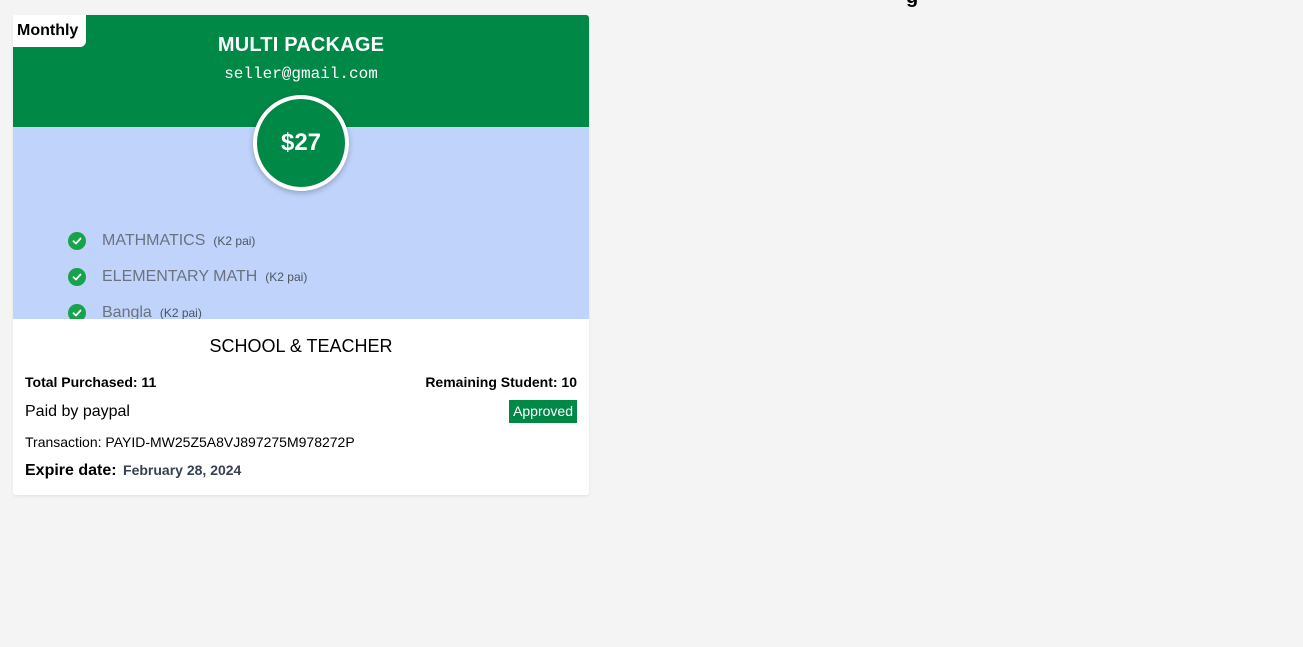 This screenshot has width=1303, height=647. What do you see at coordinates (501, 382) in the screenshot?
I see `remaining-students: Remaining Student: 10` at bounding box center [501, 382].